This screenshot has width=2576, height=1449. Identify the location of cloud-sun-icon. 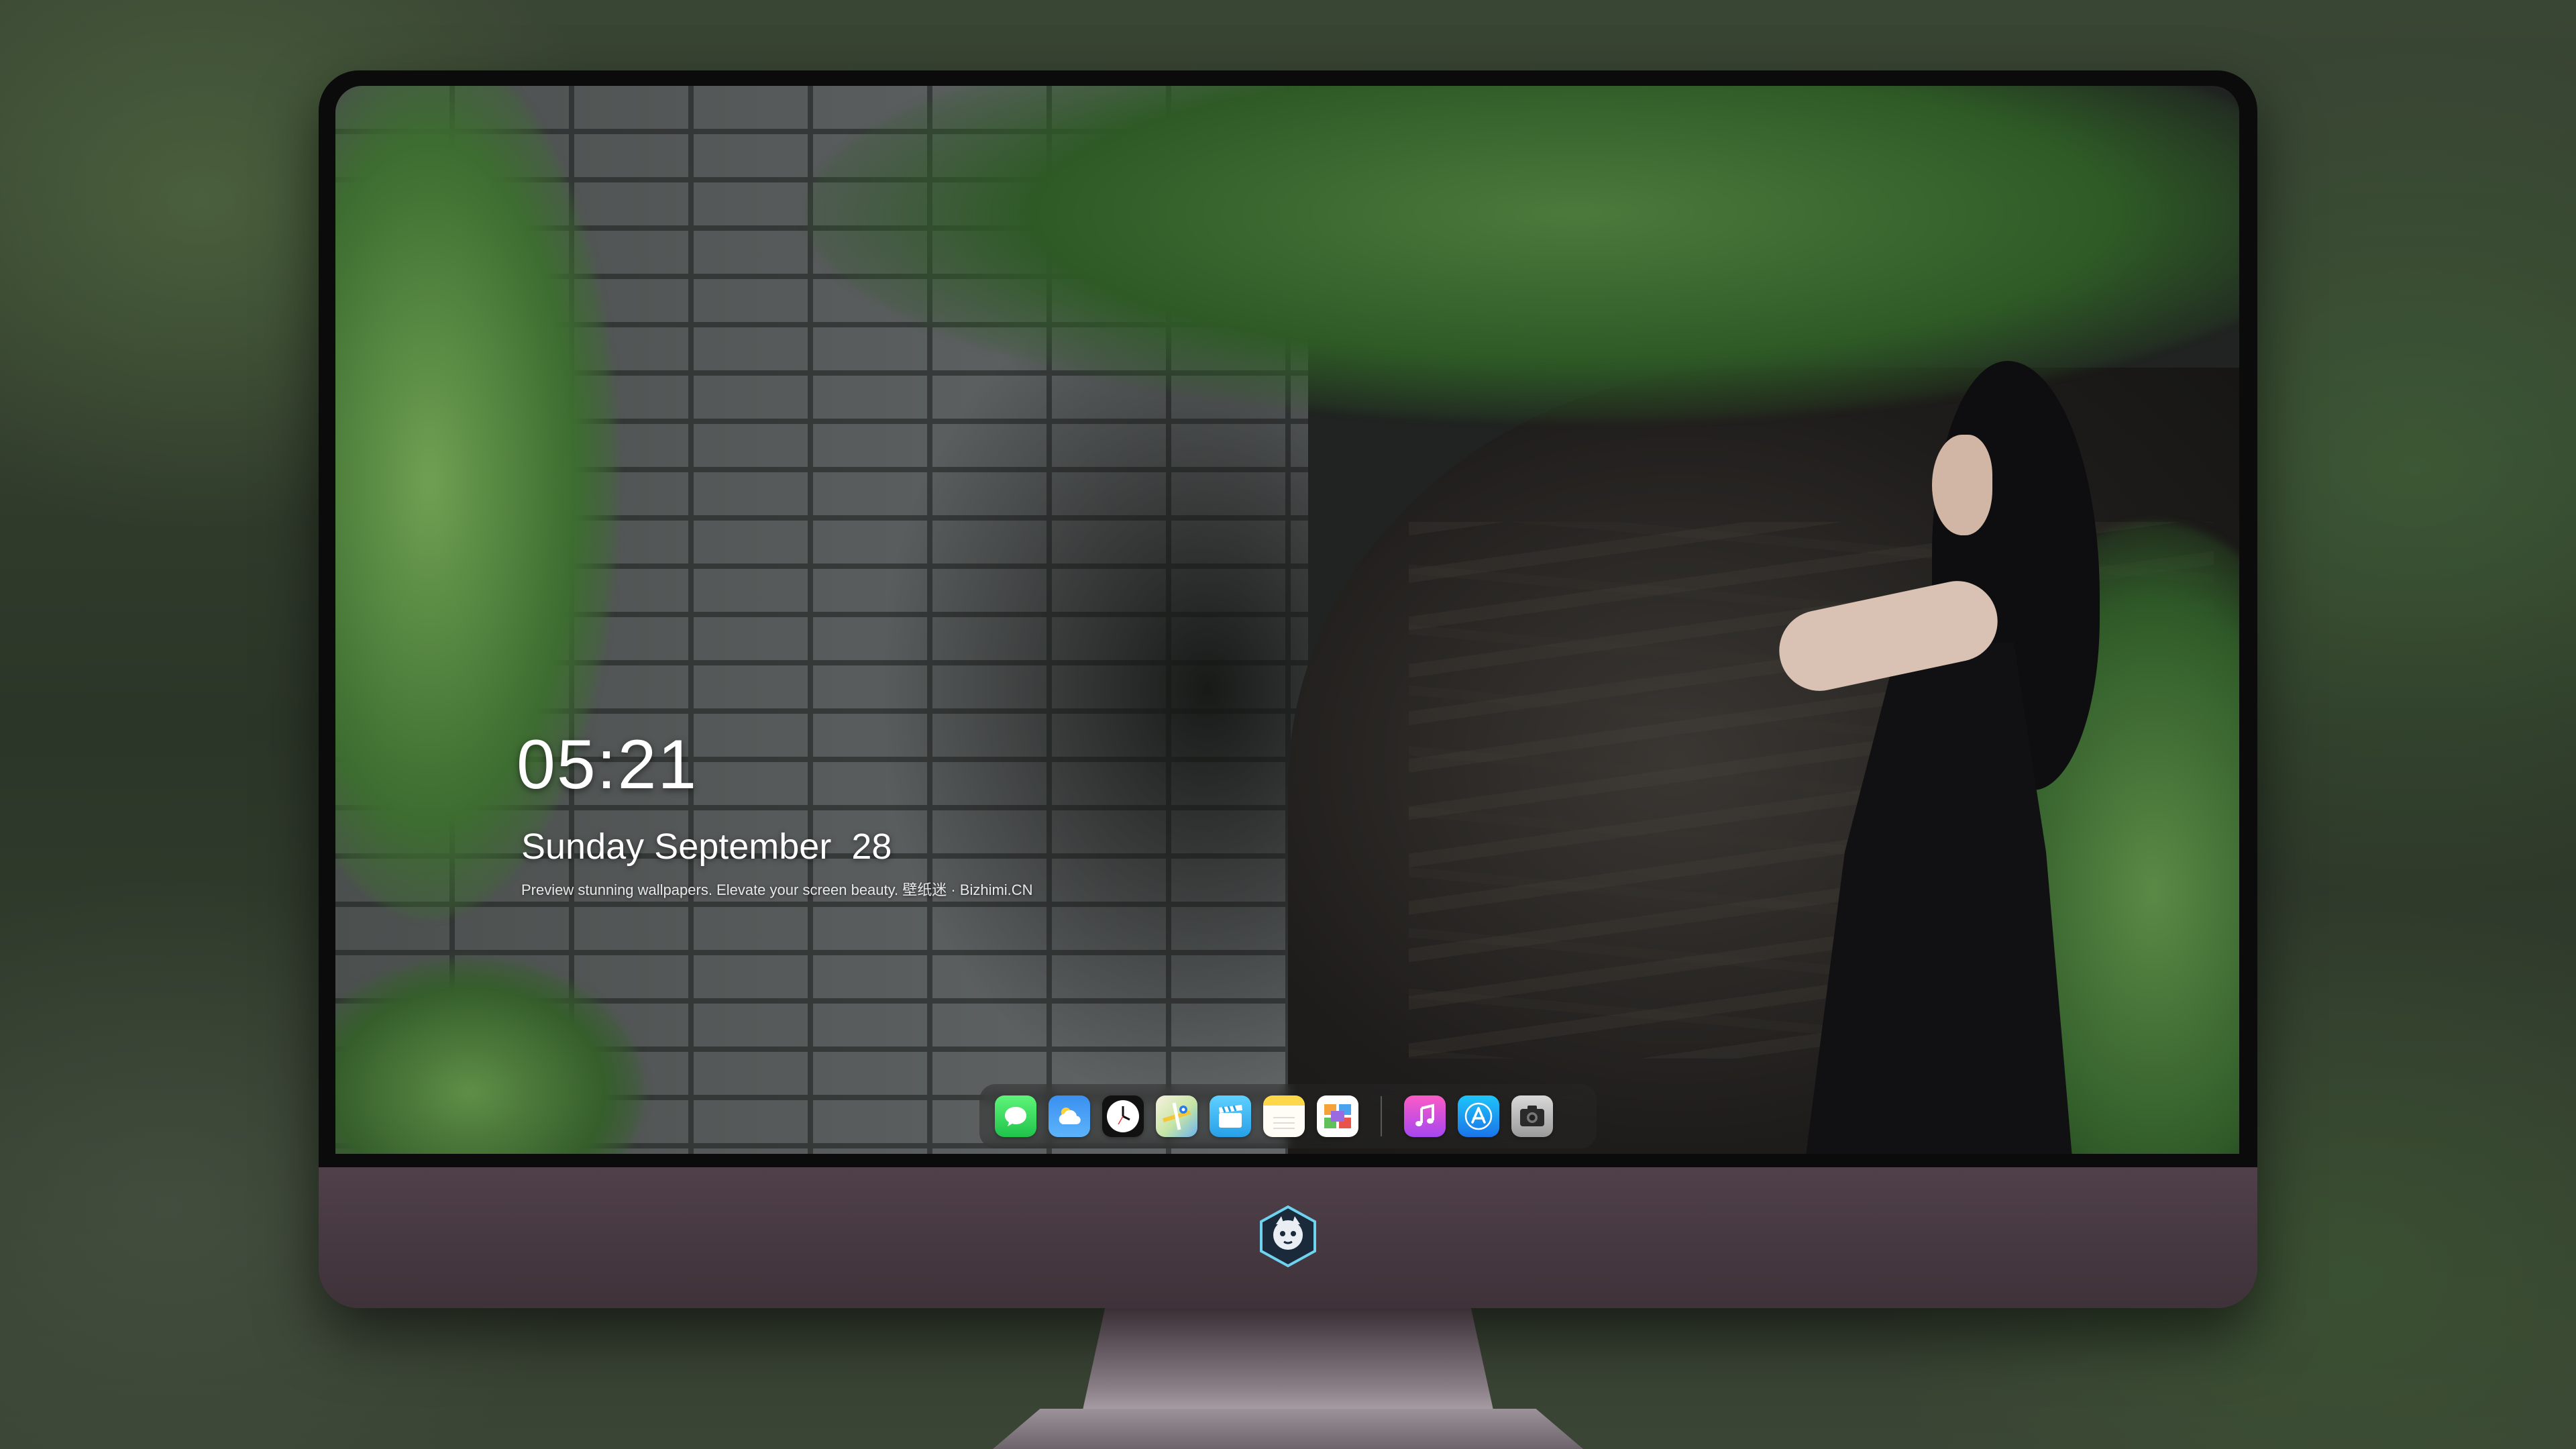
(1070, 1116).